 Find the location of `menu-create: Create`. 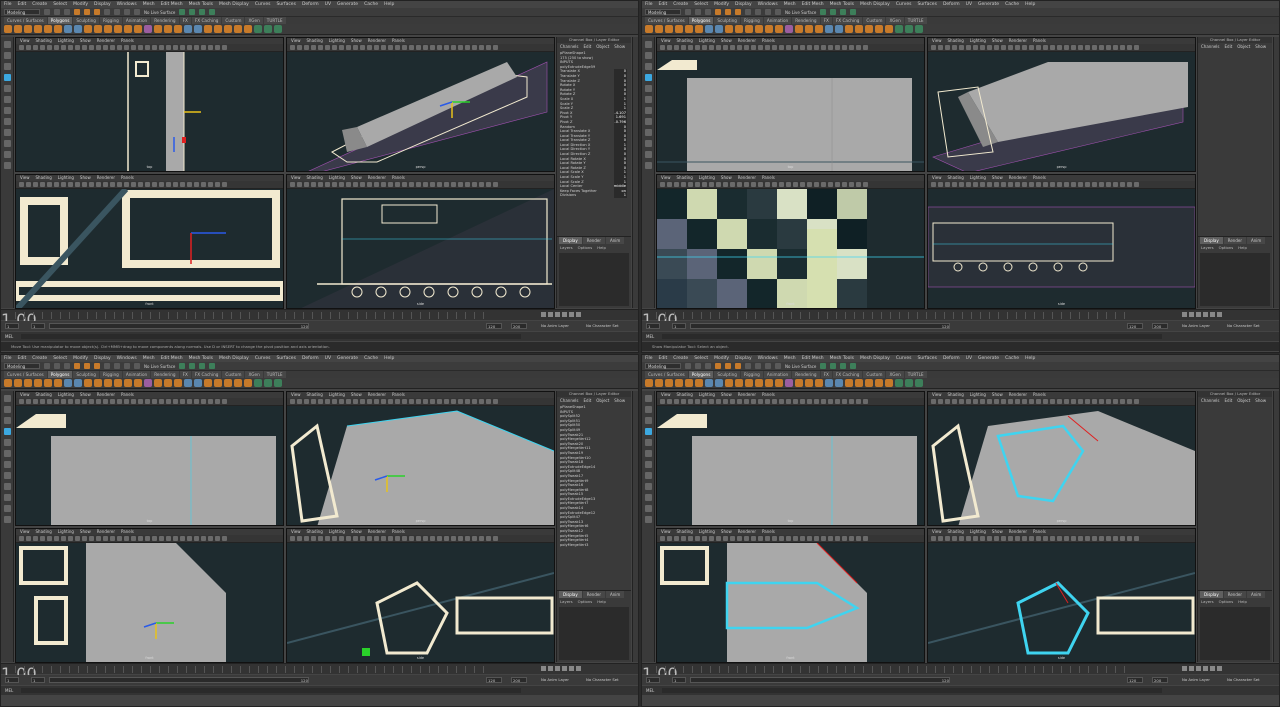

menu-create: Create is located at coordinates (39, 358).